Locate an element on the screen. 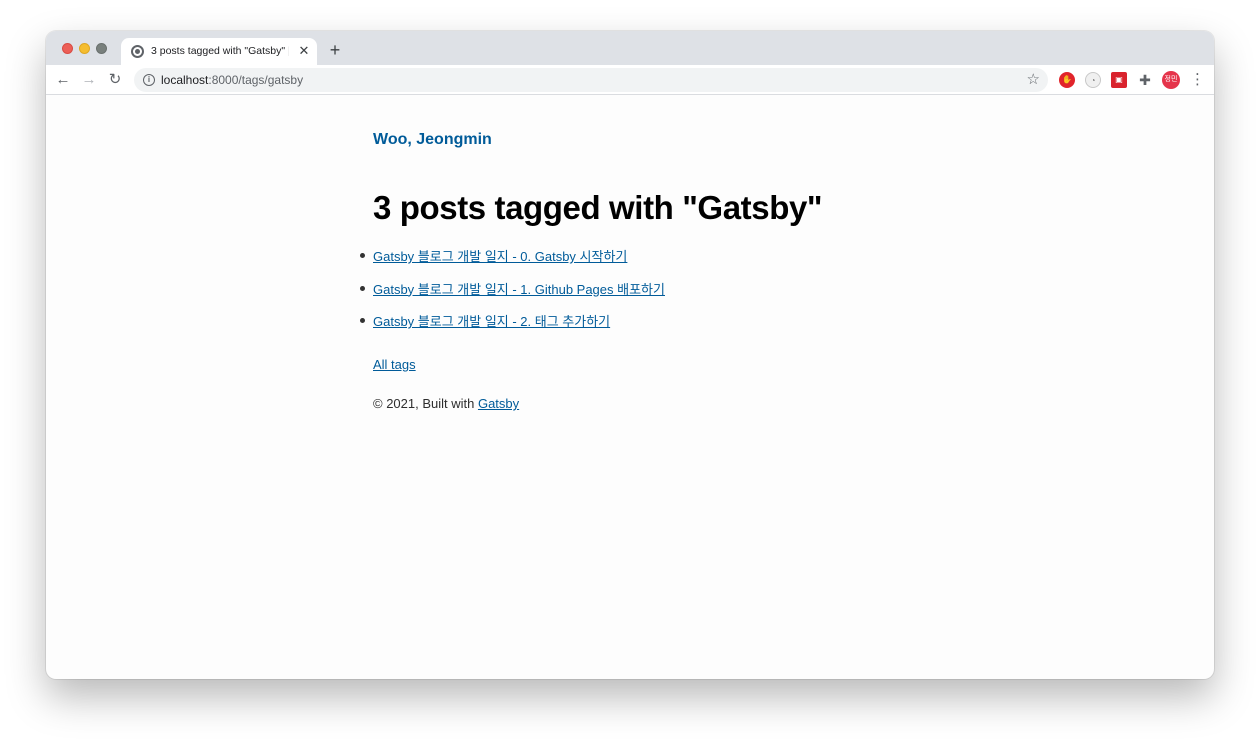 Image resolution: width=1260 pixels, height=740 pixels. close-window-button is located at coordinates (67, 48).